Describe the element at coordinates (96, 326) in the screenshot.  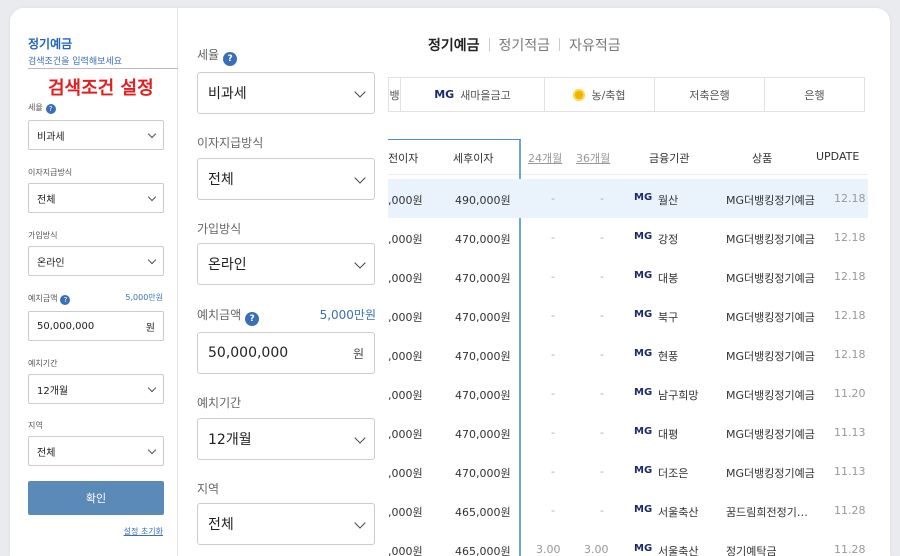
I see `amount-input: 50,000,000 원` at that location.